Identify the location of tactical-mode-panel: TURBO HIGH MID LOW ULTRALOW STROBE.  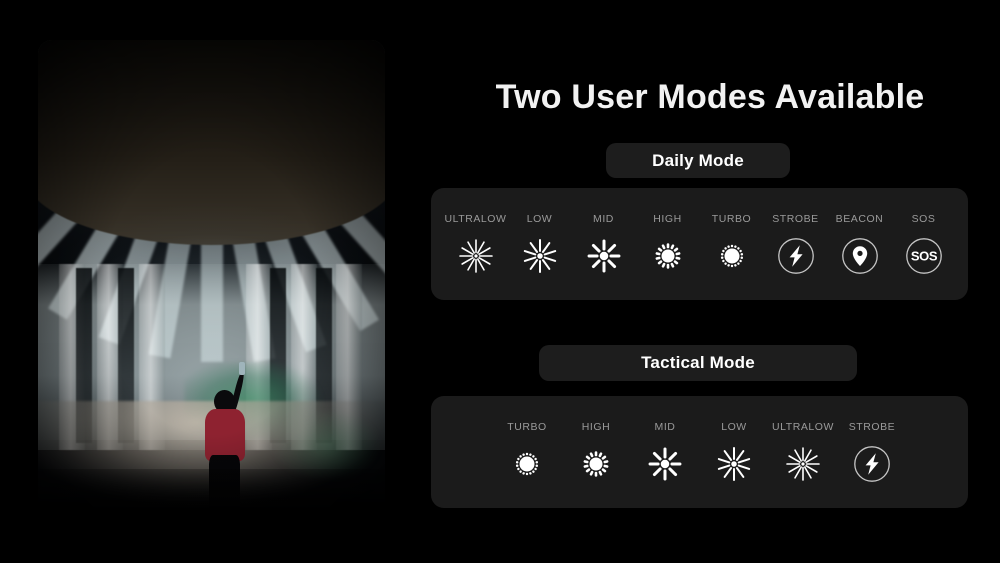
(699, 452).